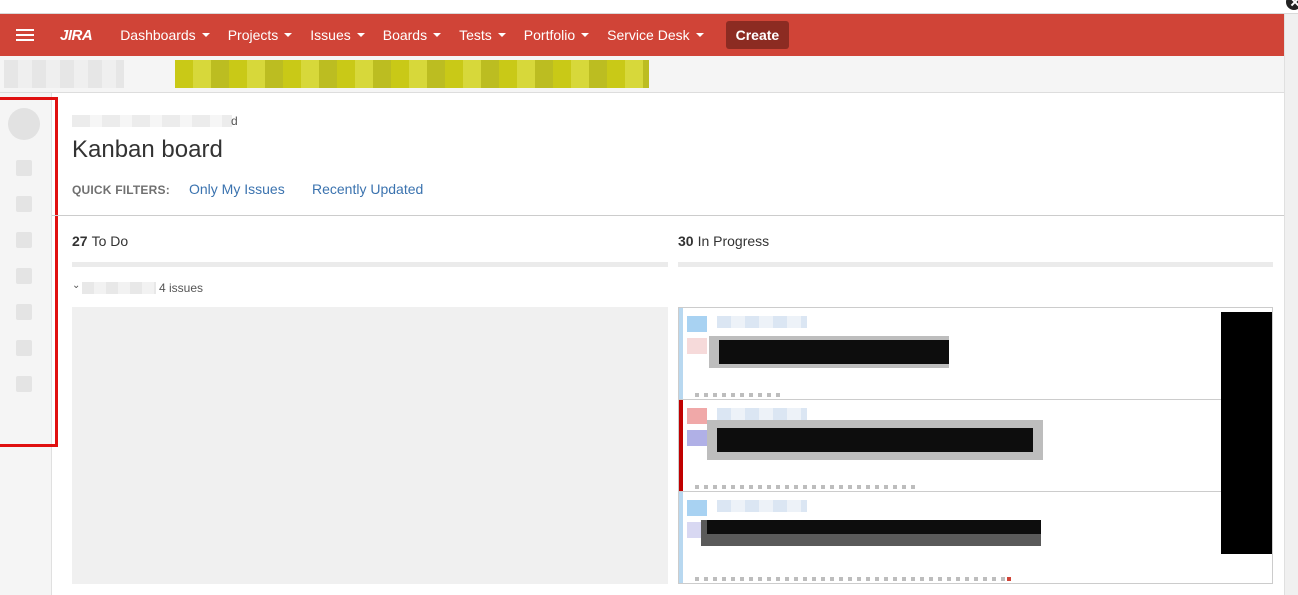 Image resolution: width=1298 pixels, height=595 pixels. What do you see at coordinates (253, 35) in the screenshot?
I see `nav-projects-label: Projects` at bounding box center [253, 35].